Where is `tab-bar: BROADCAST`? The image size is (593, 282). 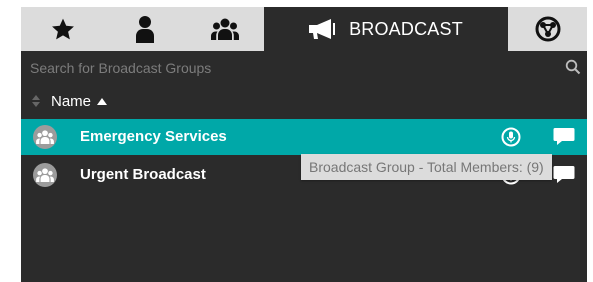
tab-bar: BROADCAST is located at coordinates (304, 29).